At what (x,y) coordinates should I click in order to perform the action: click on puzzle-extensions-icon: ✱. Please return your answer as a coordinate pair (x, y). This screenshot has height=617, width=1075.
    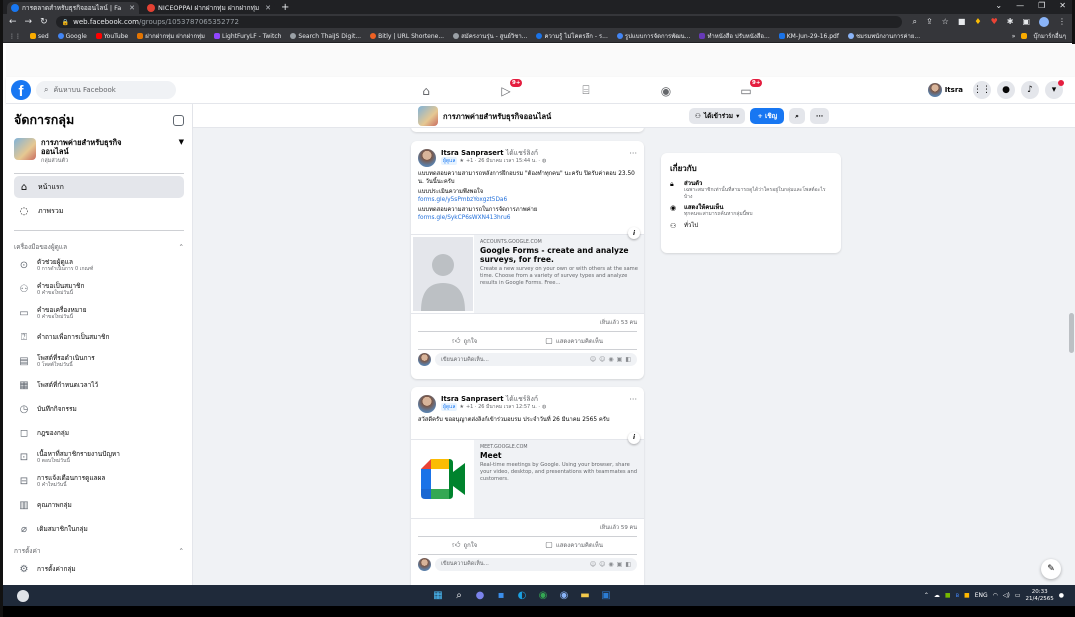
    Looking at the image, I should click on (1010, 22).